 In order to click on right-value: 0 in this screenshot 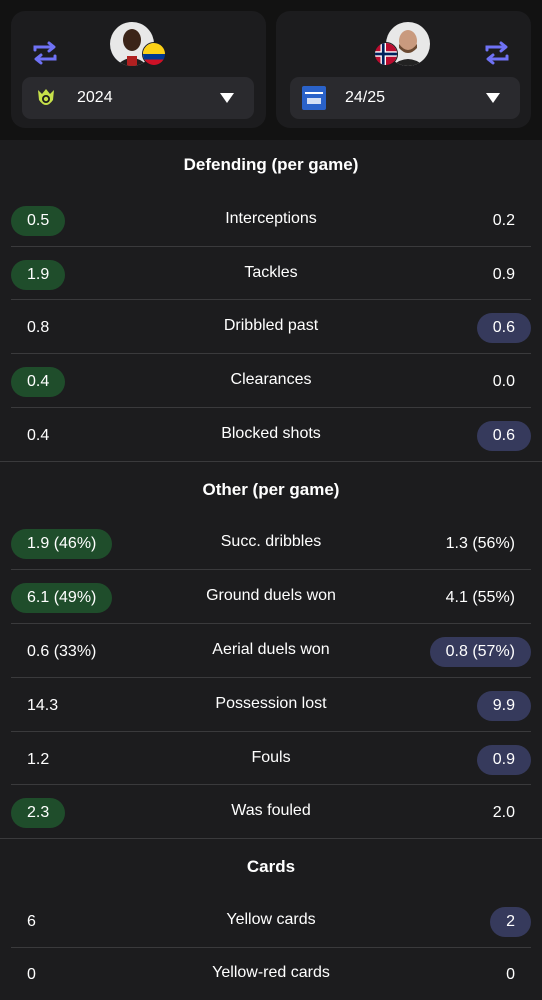, I will do `click(510, 974)`.